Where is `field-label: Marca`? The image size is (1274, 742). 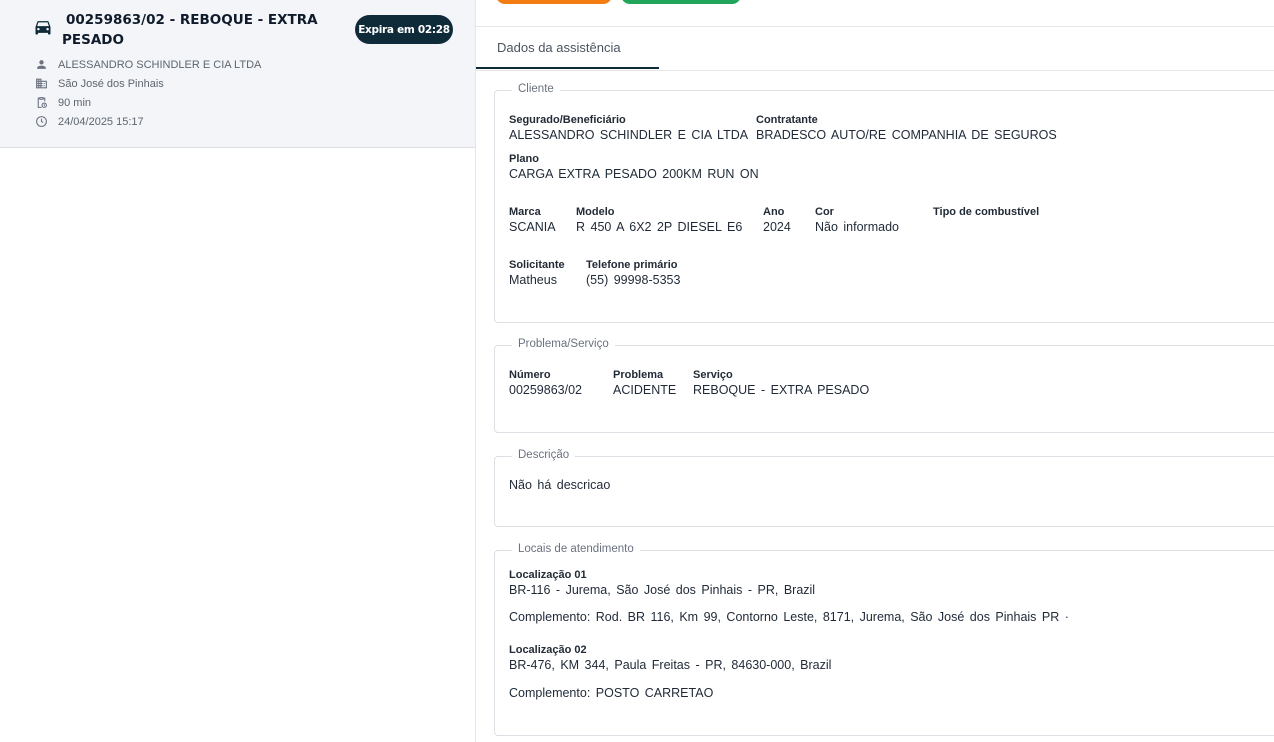
field-label: Marca is located at coordinates (525, 212).